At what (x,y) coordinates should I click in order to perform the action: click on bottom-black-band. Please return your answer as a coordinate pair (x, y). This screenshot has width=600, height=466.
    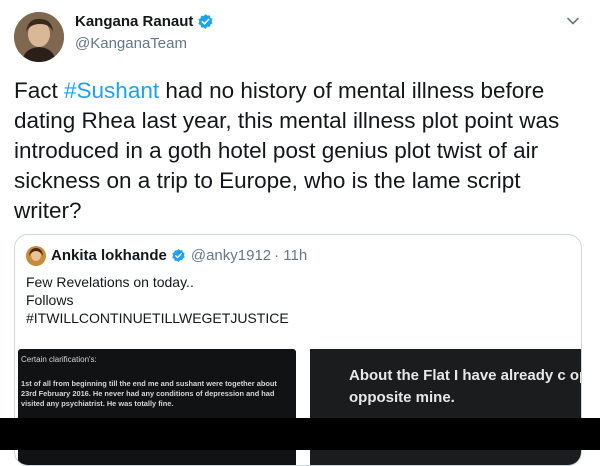
    Looking at the image, I should click on (300, 434).